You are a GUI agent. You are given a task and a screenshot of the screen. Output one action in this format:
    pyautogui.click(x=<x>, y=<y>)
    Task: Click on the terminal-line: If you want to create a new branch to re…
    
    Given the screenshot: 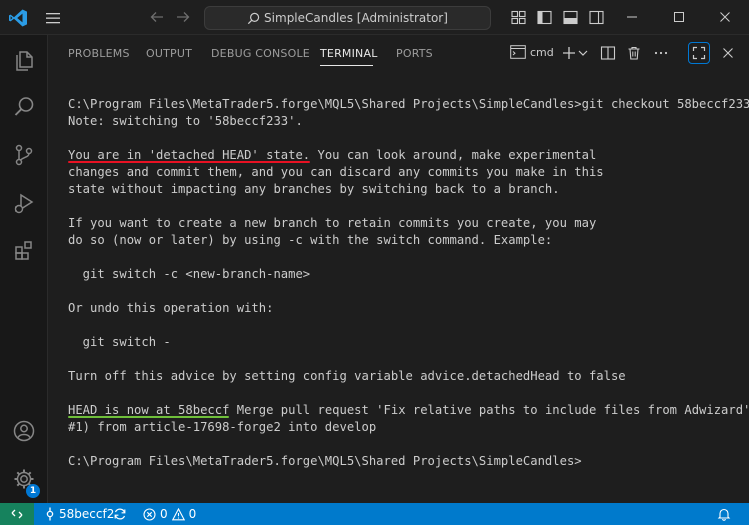 What is the action you would take?
    pyautogui.click(x=332, y=223)
    